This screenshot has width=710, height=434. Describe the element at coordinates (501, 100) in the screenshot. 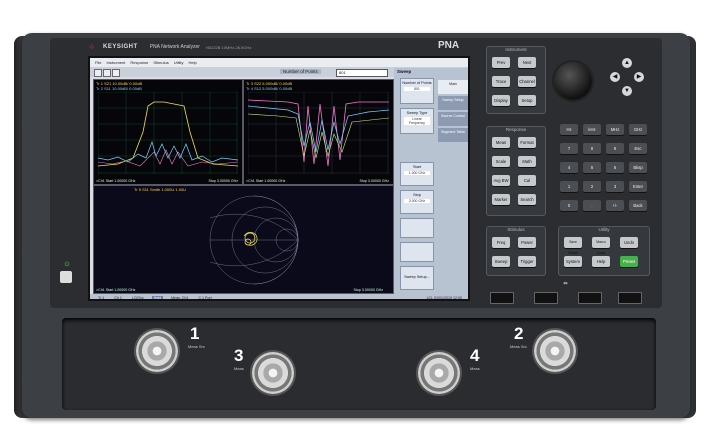

I see `display-key: Display` at that location.